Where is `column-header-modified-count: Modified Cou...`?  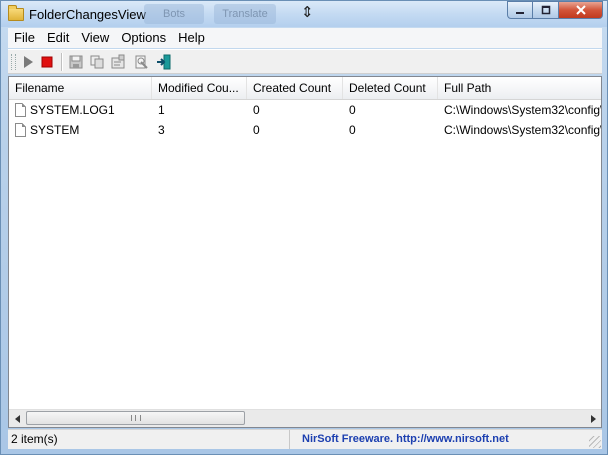 column-header-modified-count: Modified Cou... is located at coordinates (199, 88).